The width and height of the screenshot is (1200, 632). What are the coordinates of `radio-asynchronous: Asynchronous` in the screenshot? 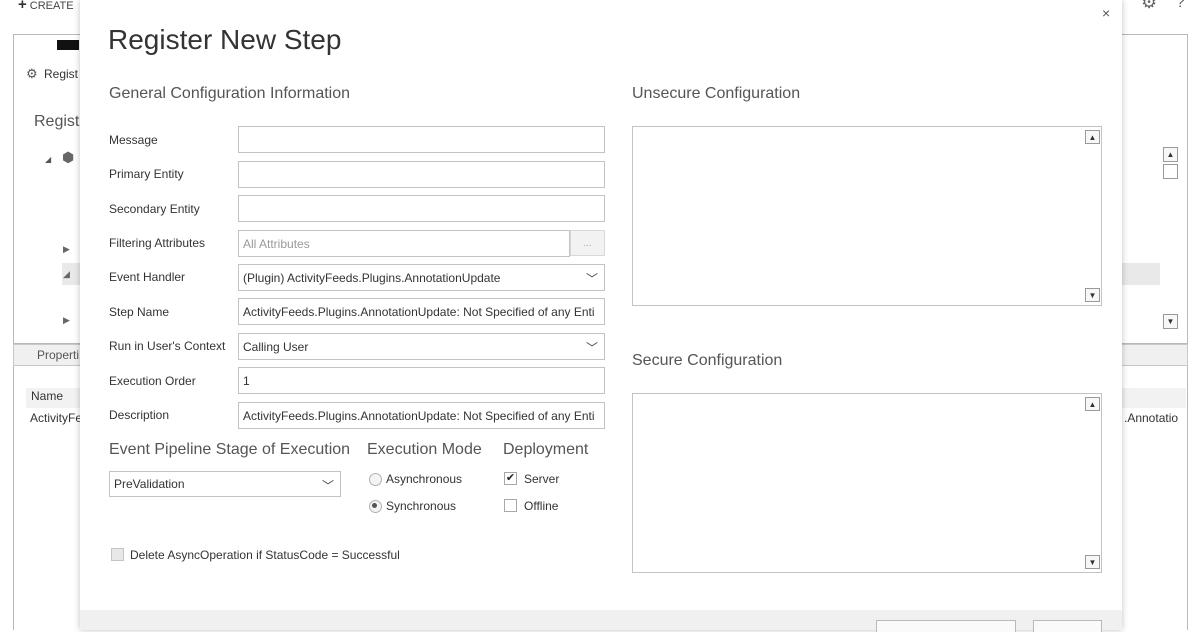 It's located at (423, 480).